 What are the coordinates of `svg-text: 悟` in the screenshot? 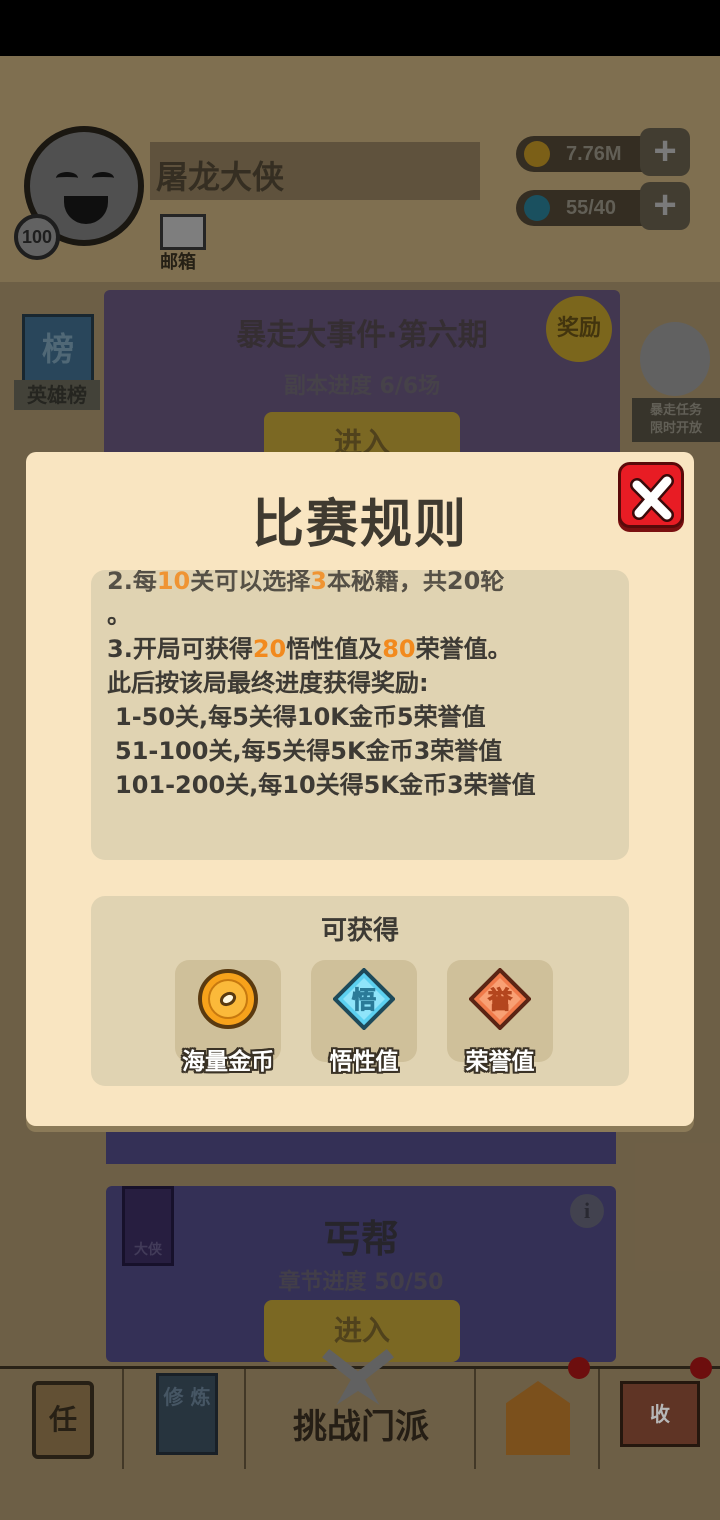 It's located at (364, 1000).